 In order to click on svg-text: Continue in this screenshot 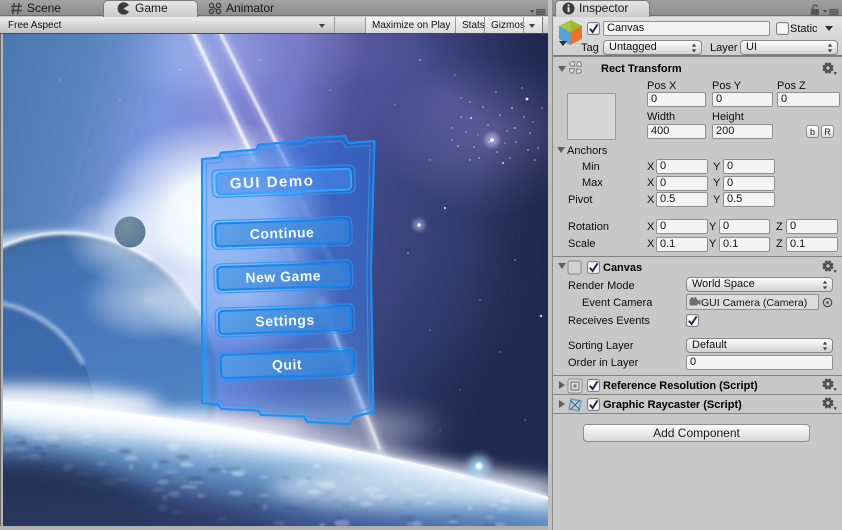, I will do `click(281, 233)`.